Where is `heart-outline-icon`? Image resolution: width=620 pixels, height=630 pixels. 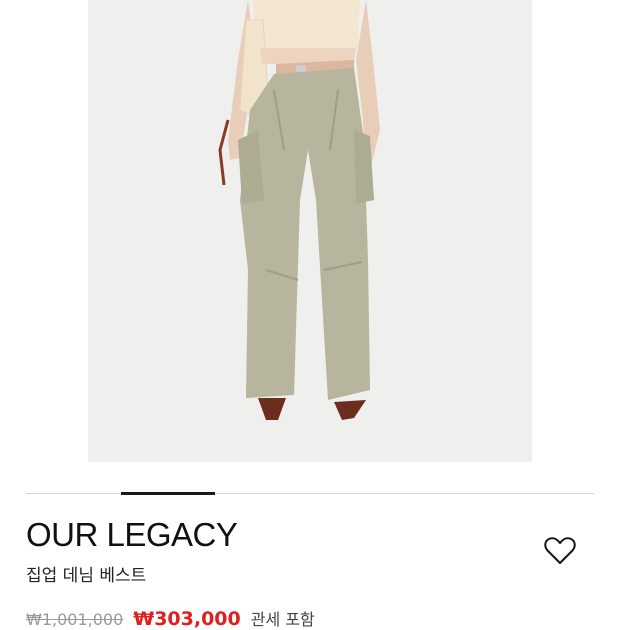
heart-outline-icon is located at coordinates (560, 550).